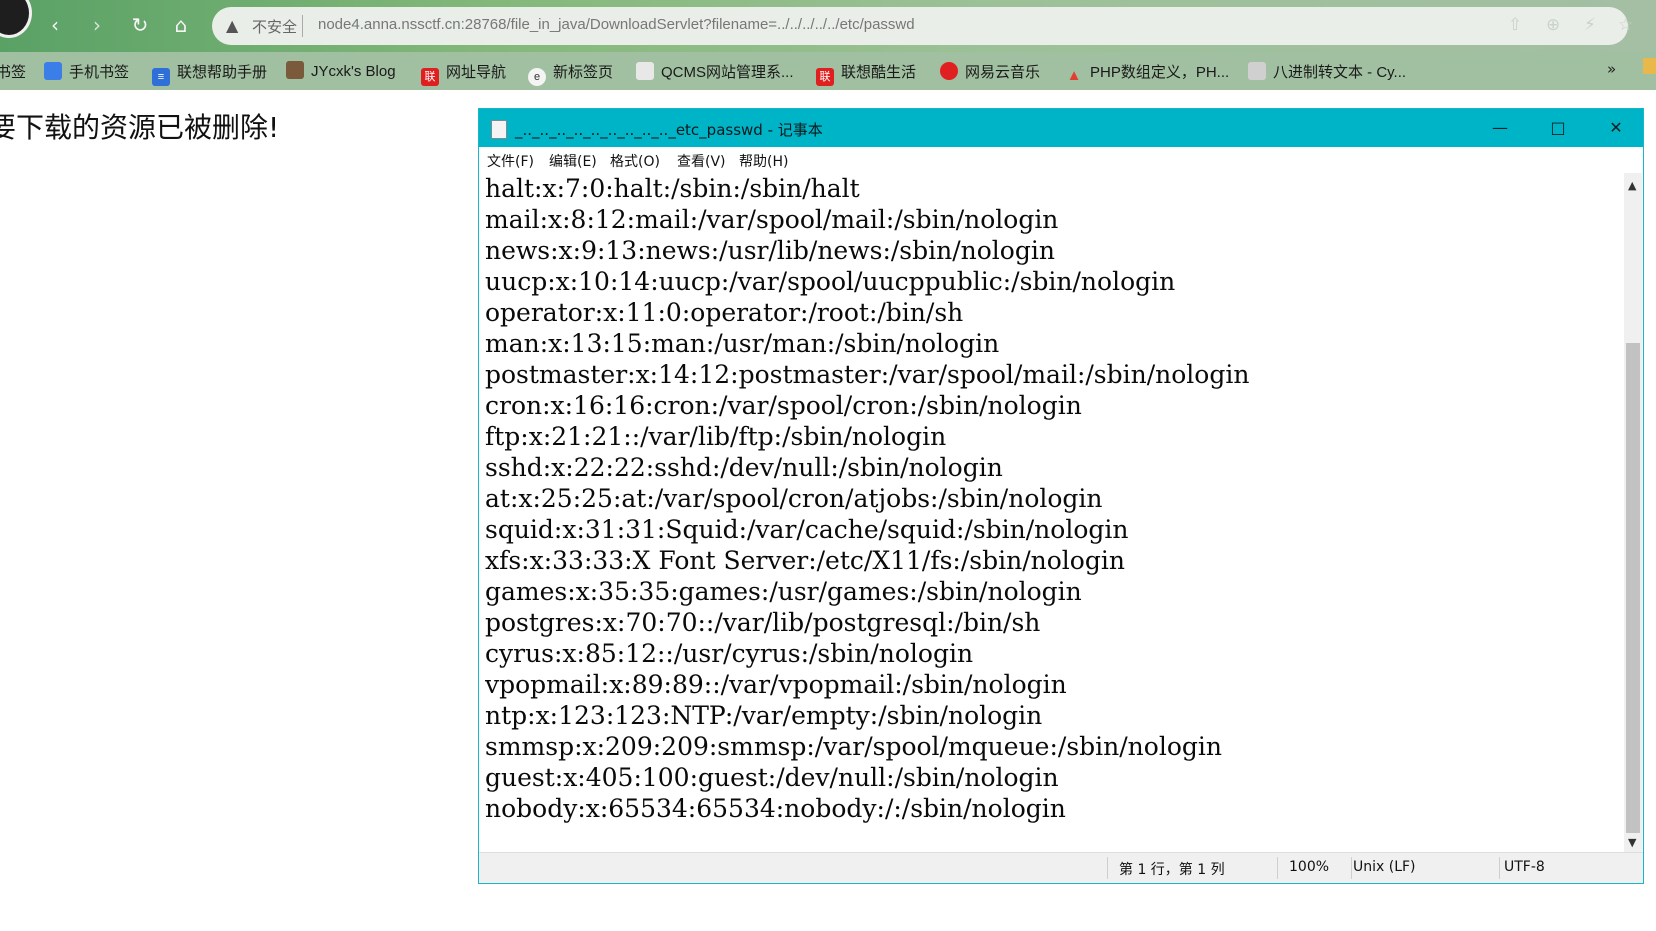 Image resolution: width=1656 pixels, height=931 pixels. What do you see at coordinates (949, 71) in the screenshot?
I see `netease-music-icon` at bounding box center [949, 71].